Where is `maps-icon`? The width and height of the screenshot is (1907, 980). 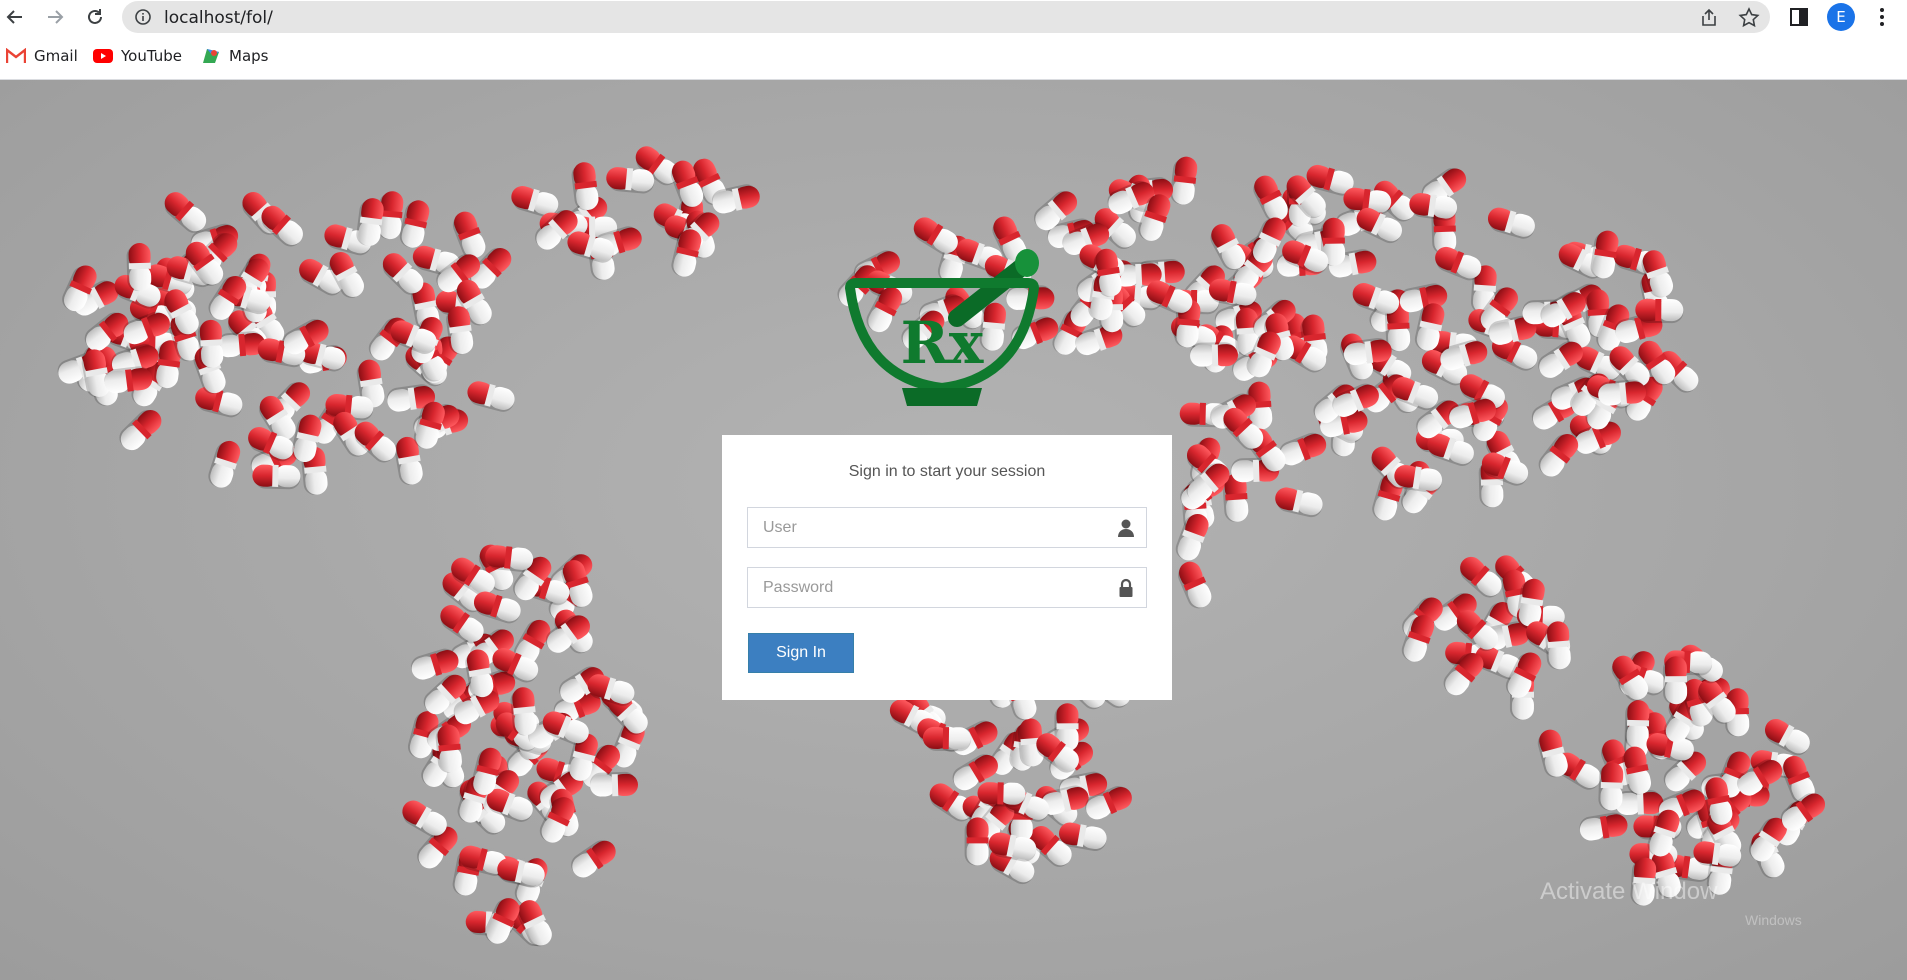 maps-icon is located at coordinates (211, 56).